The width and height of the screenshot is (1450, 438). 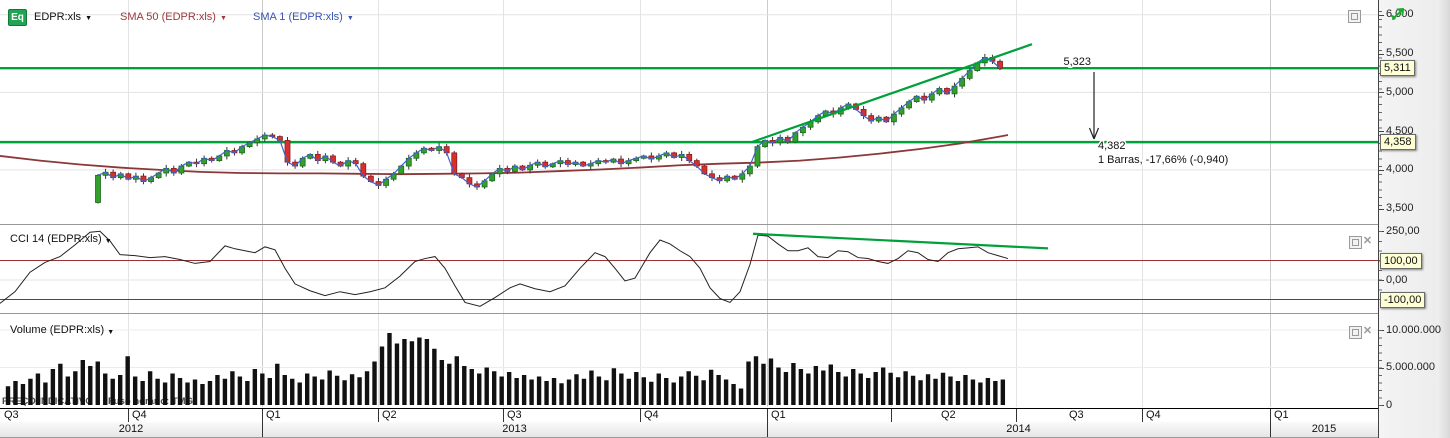 What do you see at coordinates (1355, 332) in the screenshot?
I see `restore-volume-panel-icon` at bounding box center [1355, 332].